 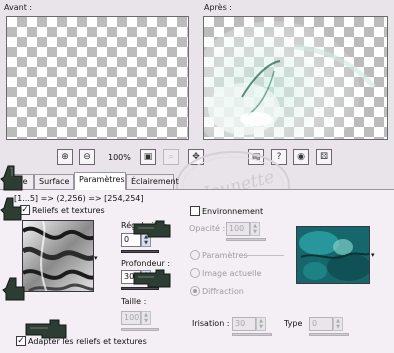 What do you see at coordinates (244, 324) in the screenshot?
I see `irisation-input: 30` at bounding box center [244, 324].